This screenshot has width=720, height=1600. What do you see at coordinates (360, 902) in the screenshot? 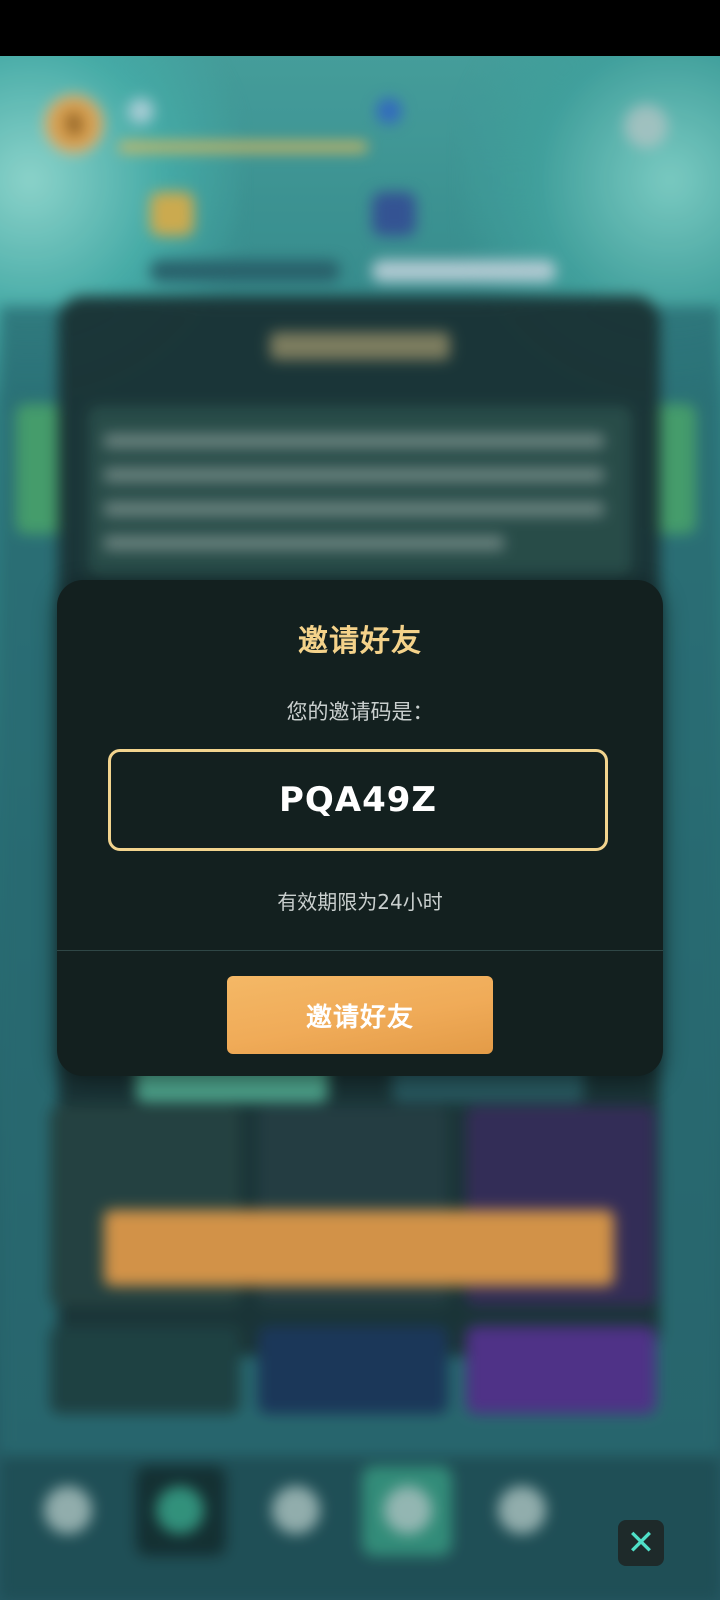
I see `validity-text: 有效期限为24小时` at bounding box center [360, 902].